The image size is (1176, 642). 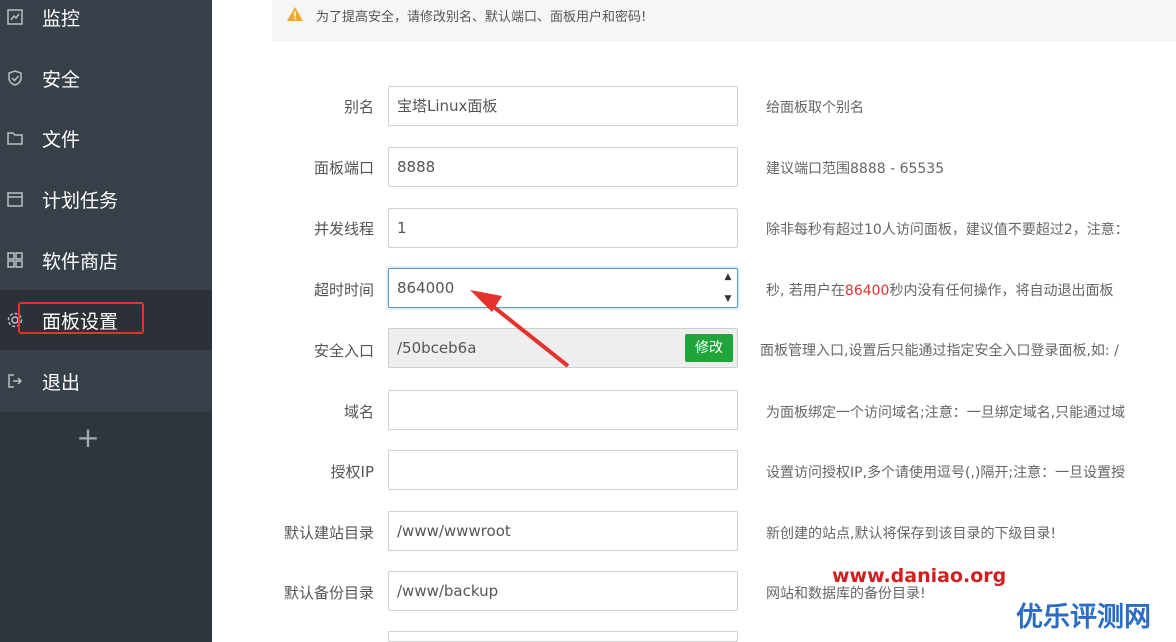 What do you see at coordinates (61, 139) in the screenshot?
I see `sidebar-item-label: 文件` at bounding box center [61, 139].